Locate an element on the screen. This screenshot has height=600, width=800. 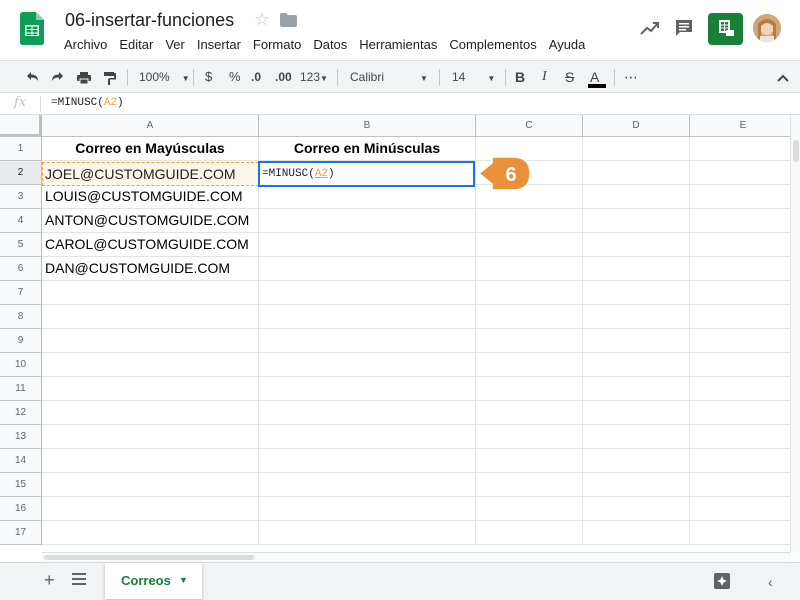
cell-e8 is located at coordinates (740, 317).